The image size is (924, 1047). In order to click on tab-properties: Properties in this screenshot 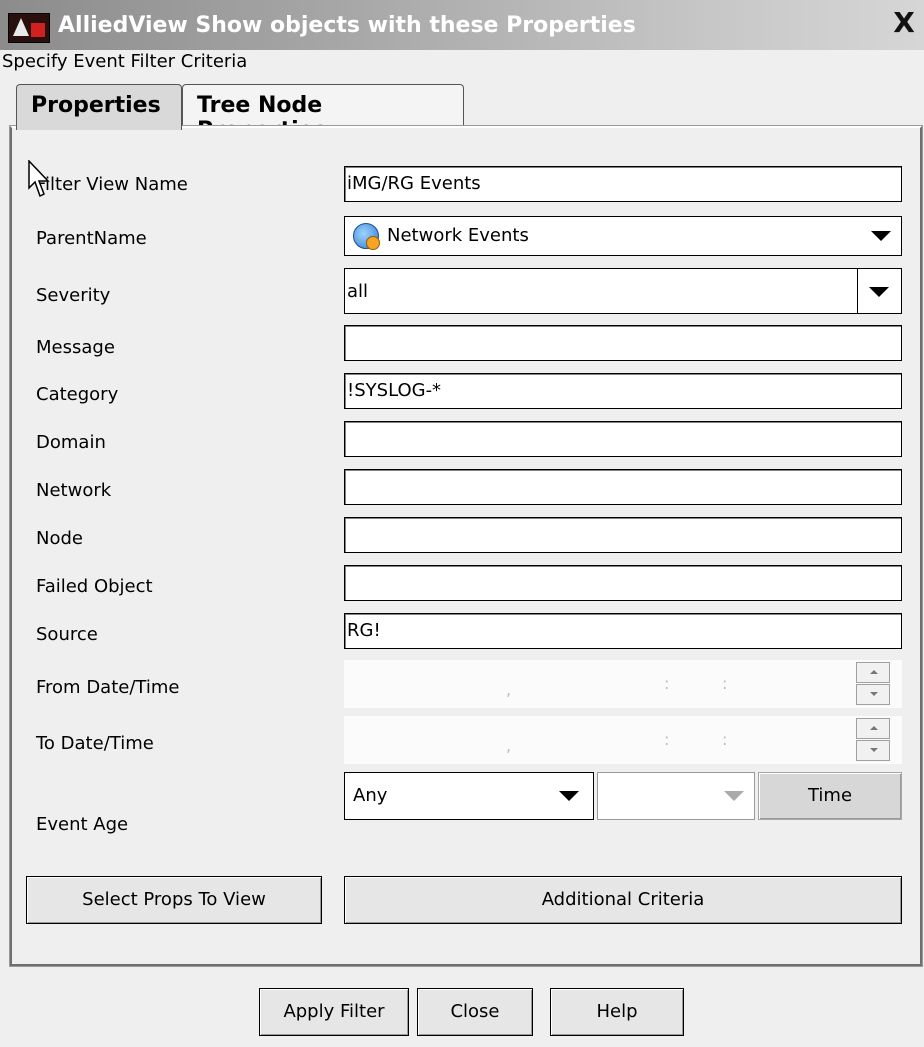, I will do `click(99, 107)`.